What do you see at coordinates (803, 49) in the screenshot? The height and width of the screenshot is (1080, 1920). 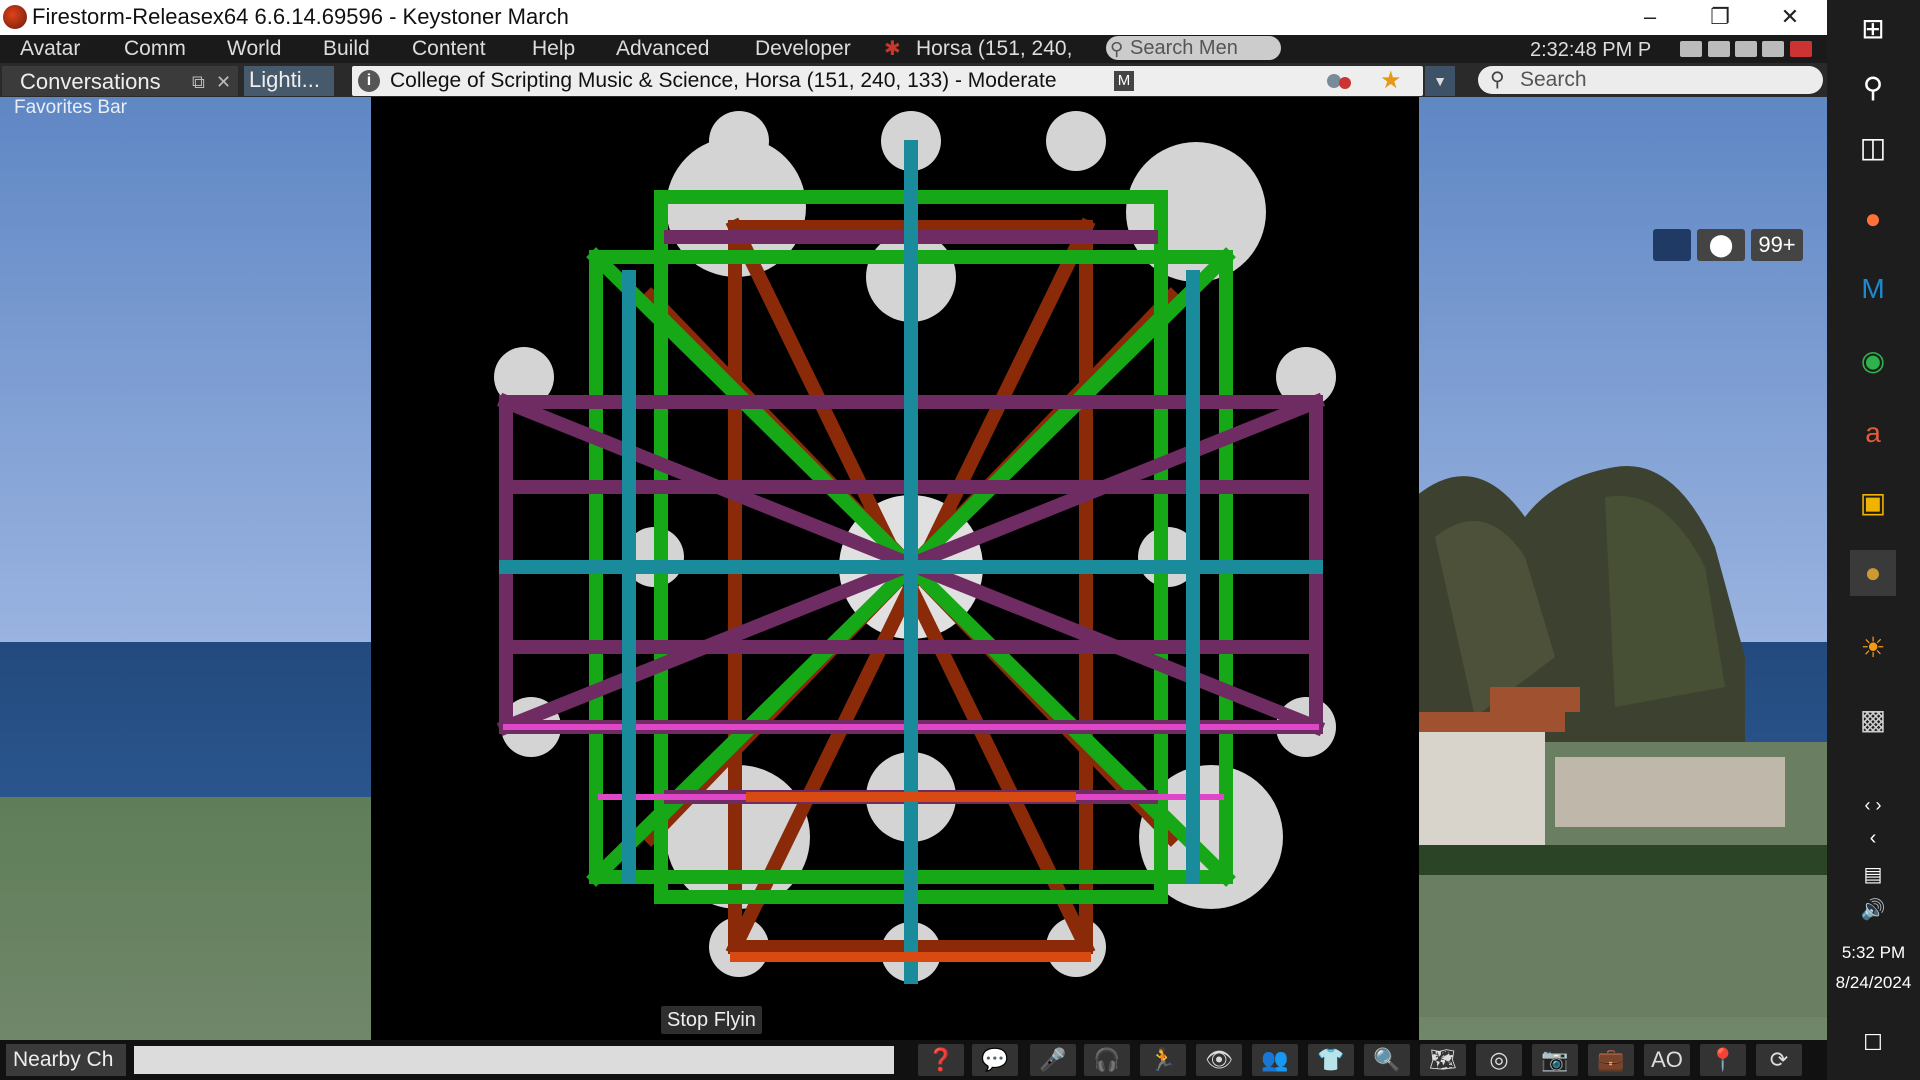 I see `menu-developer: Developer` at bounding box center [803, 49].